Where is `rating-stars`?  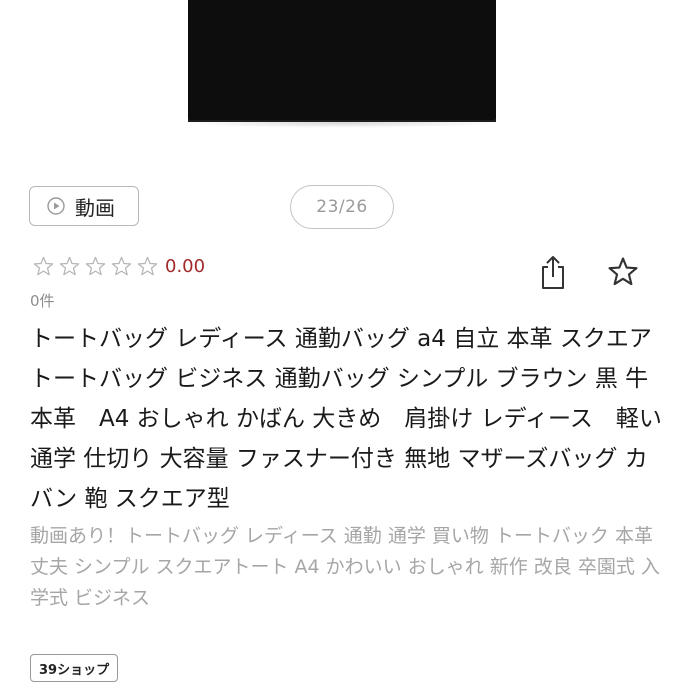 rating-stars is located at coordinates (95, 266).